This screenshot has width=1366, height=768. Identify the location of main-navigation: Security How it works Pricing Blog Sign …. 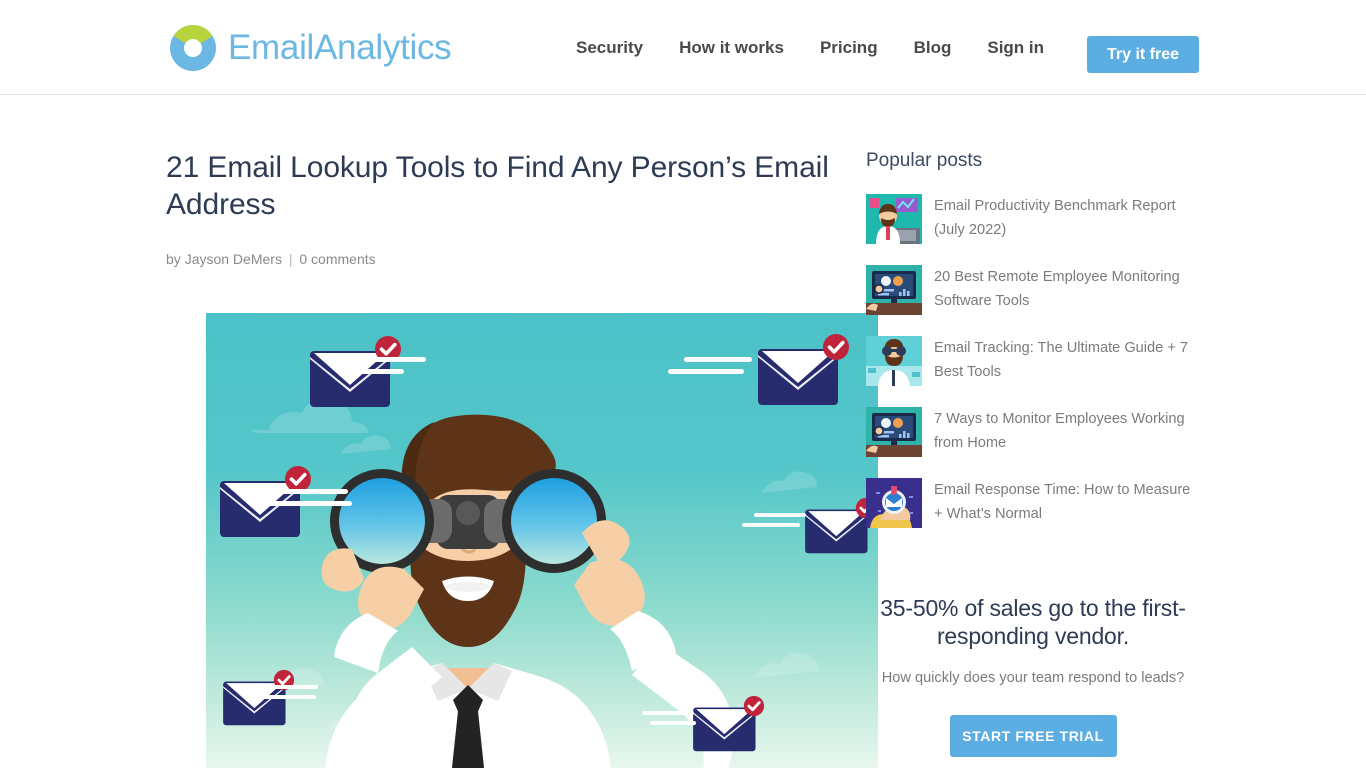
(819, 47).